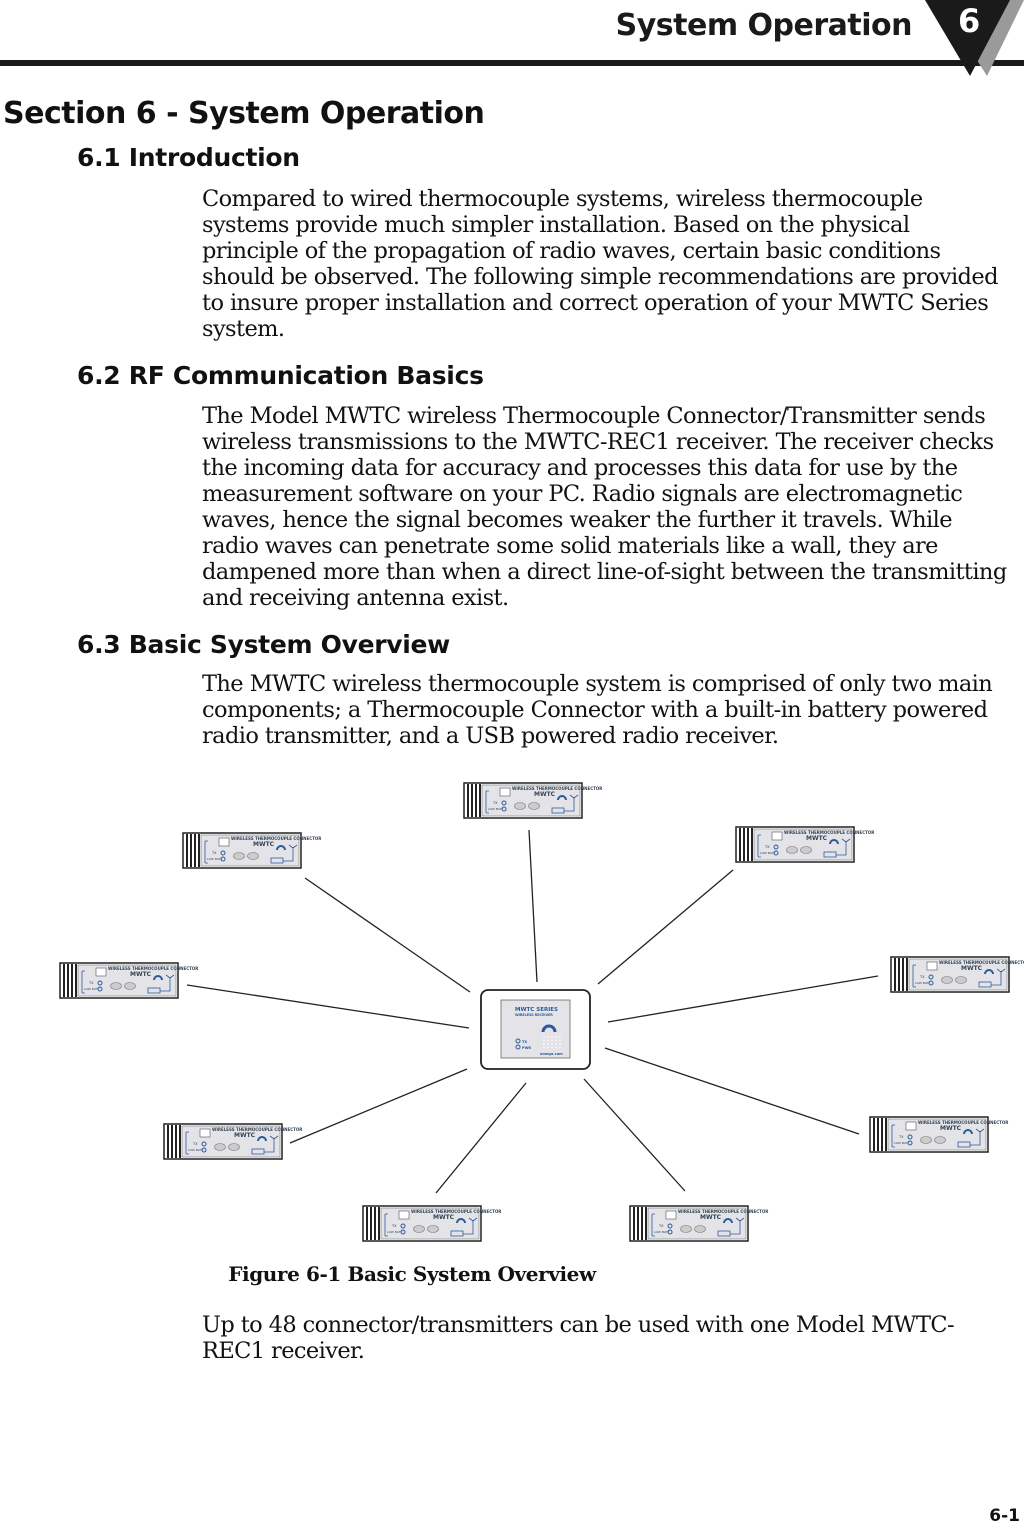  Describe the element at coordinates (412, 1274) in the screenshot. I see `figure-caption: Figure 6-1 Basic System Overview` at that location.